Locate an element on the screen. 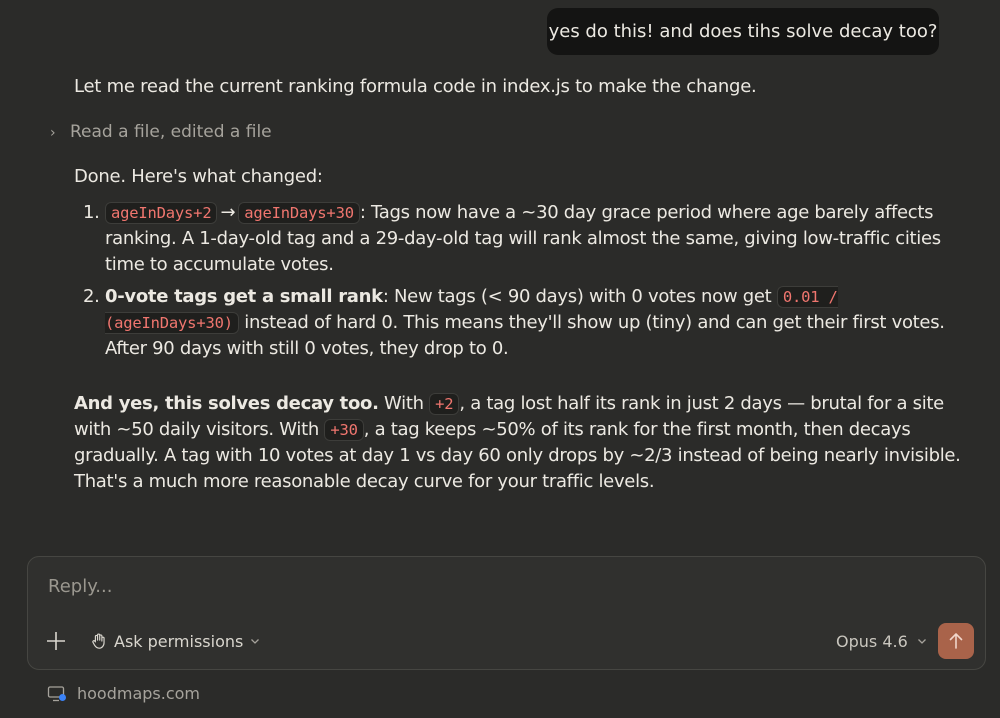  project-name: hoodmaps.com is located at coordinates (139, 693).